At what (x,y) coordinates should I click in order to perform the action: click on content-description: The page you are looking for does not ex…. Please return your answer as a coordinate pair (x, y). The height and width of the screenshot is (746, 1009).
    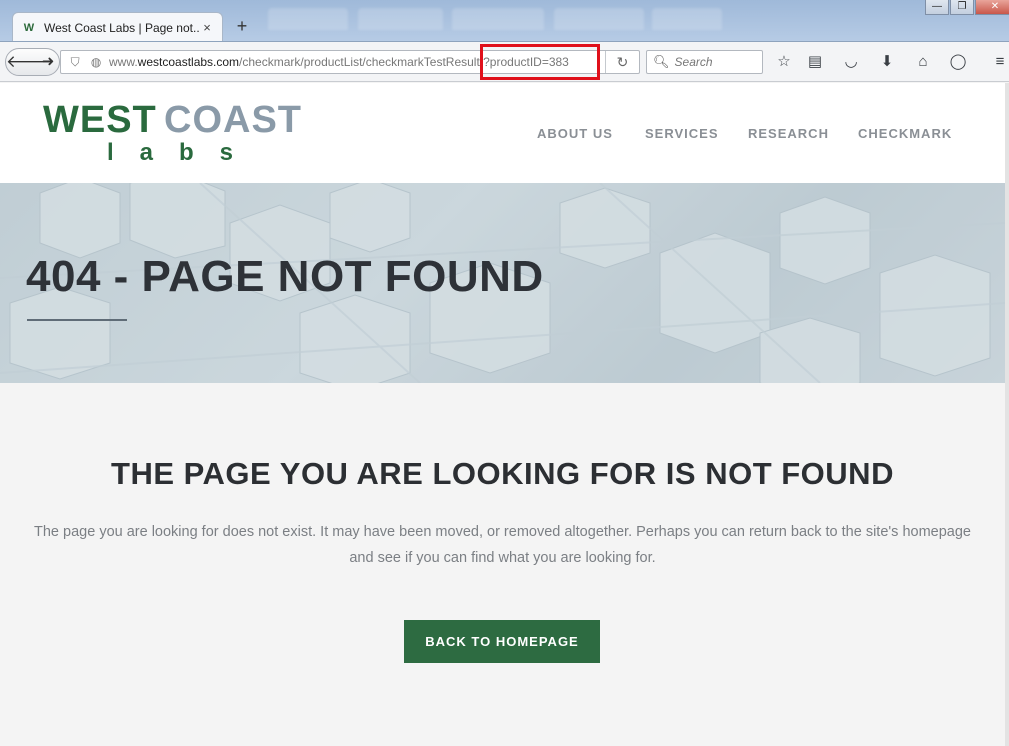
    Looking at the image, I should click on (502, 545).